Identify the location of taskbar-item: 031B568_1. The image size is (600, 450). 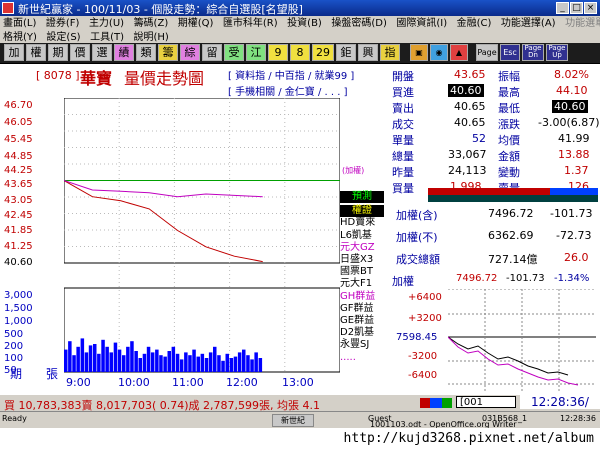
(504, 418).